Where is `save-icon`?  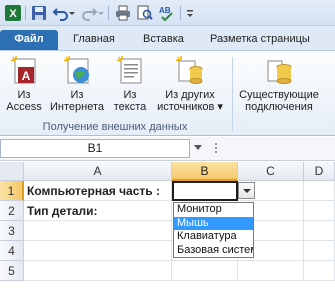
save-icon is located at coordinates (39, 13).